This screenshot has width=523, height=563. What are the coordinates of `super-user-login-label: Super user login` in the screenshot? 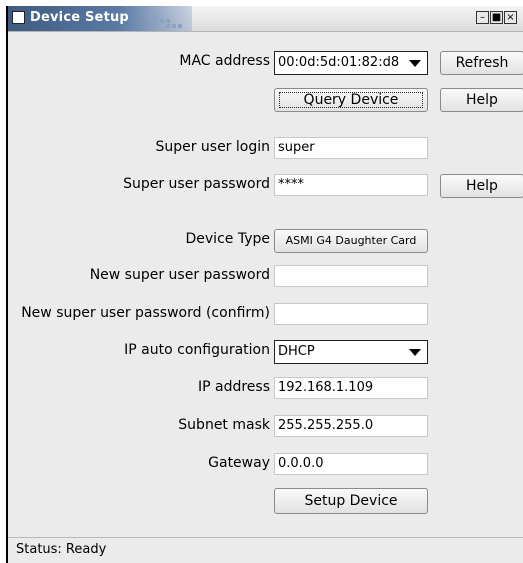 It's located at (212, 147).